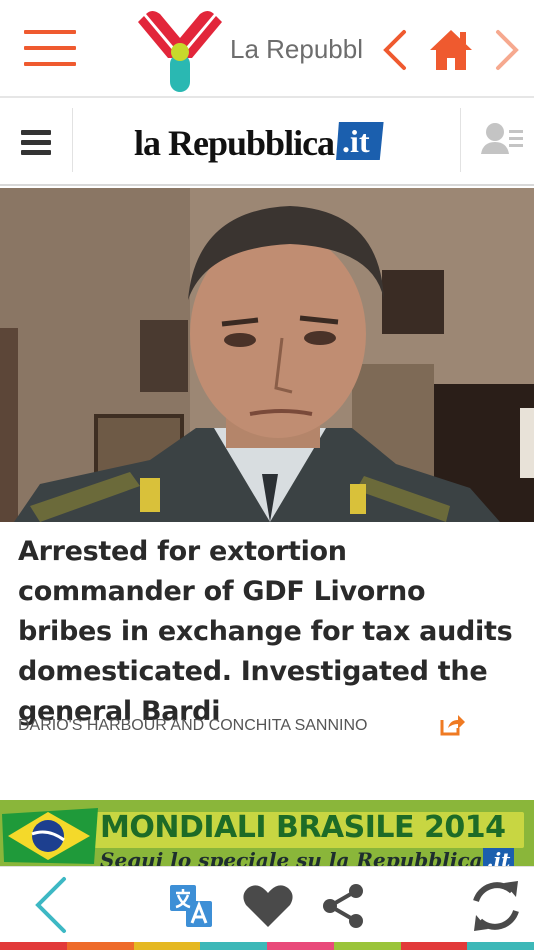 This screenshot has width=534, height=950. What do you see at coordinates (451, 50) in the screenshot?
I see `home-icon` at bounding box center [451, 50].